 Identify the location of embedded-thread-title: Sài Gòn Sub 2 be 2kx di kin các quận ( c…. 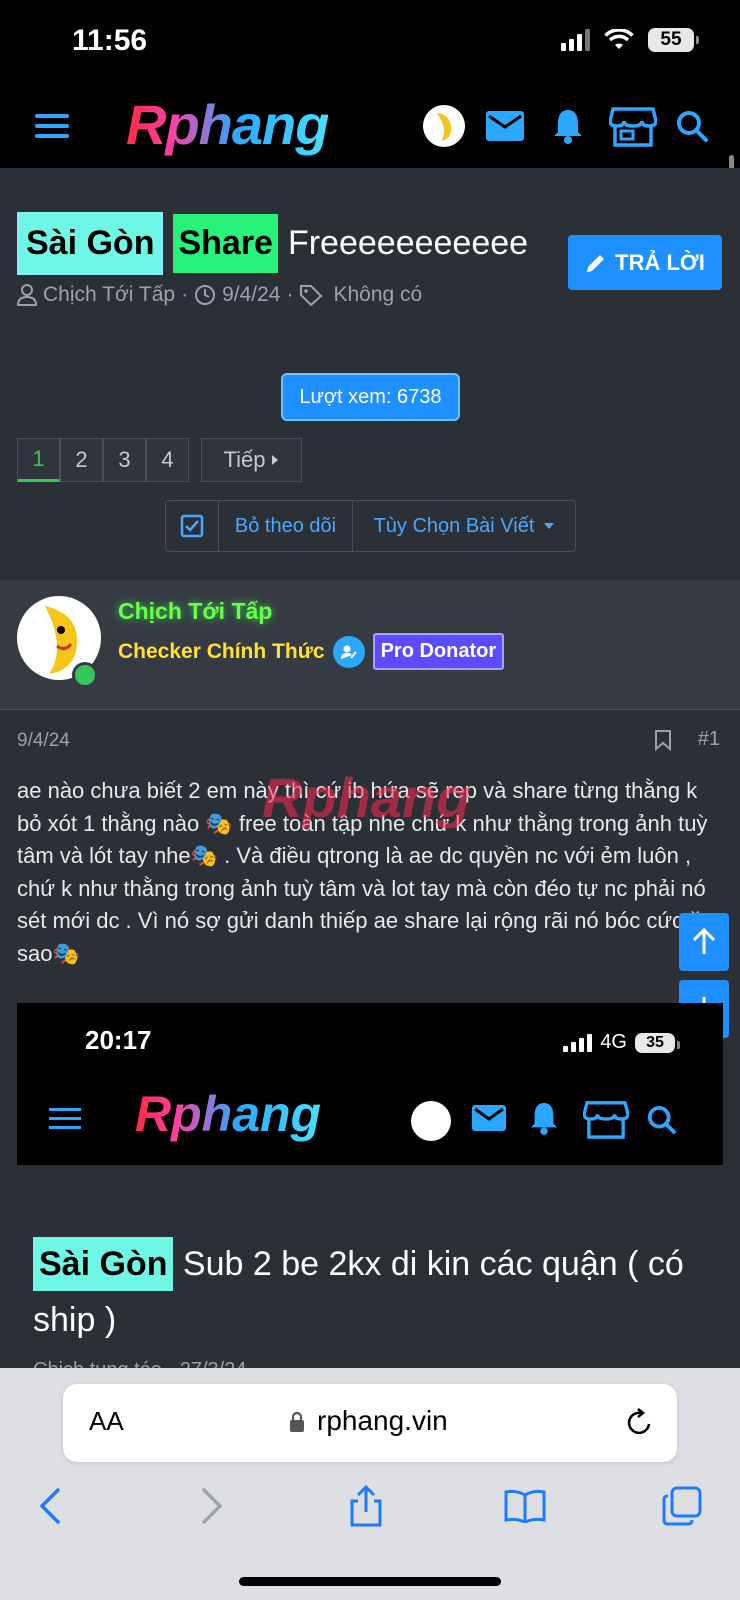
(373, 1292).